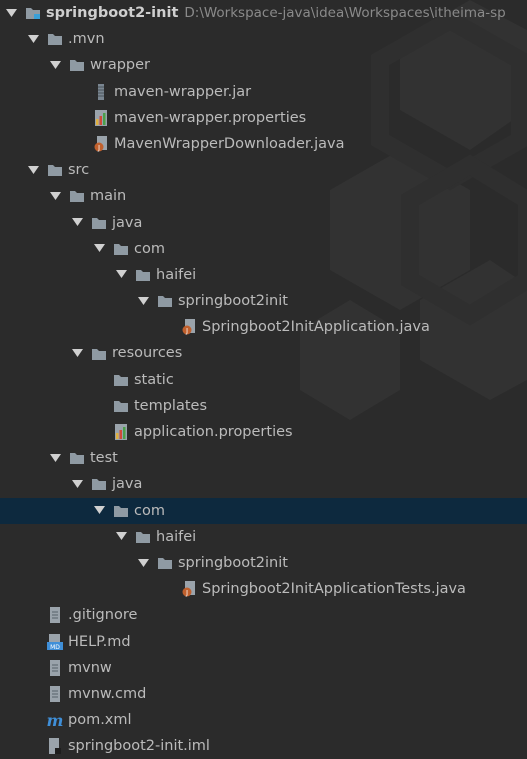  Describe the element at coordinates (99, 223) in the screenshot. I see `source-folder-icon` at that location.